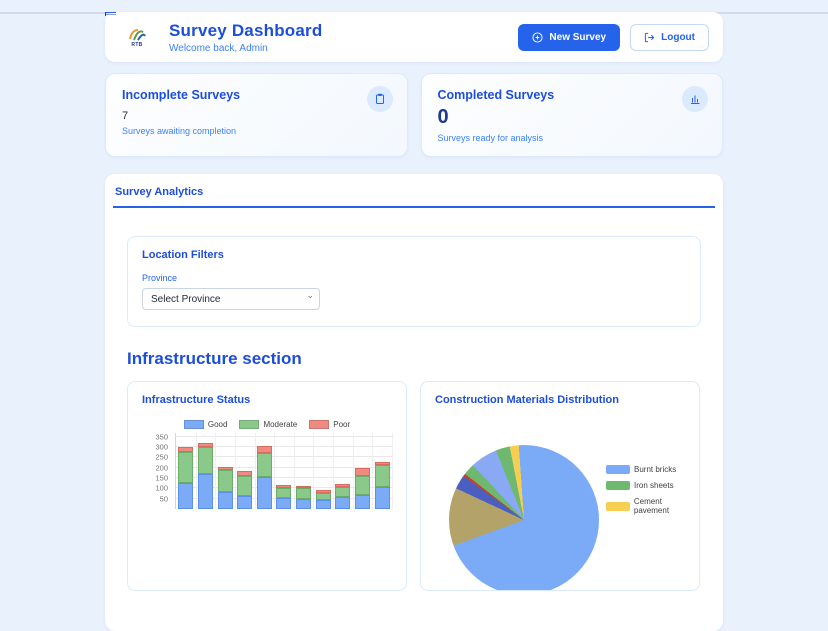 This screenshot has height=631, width=828. I want to click on legend-item: Iron sheets, so click(652, 485).